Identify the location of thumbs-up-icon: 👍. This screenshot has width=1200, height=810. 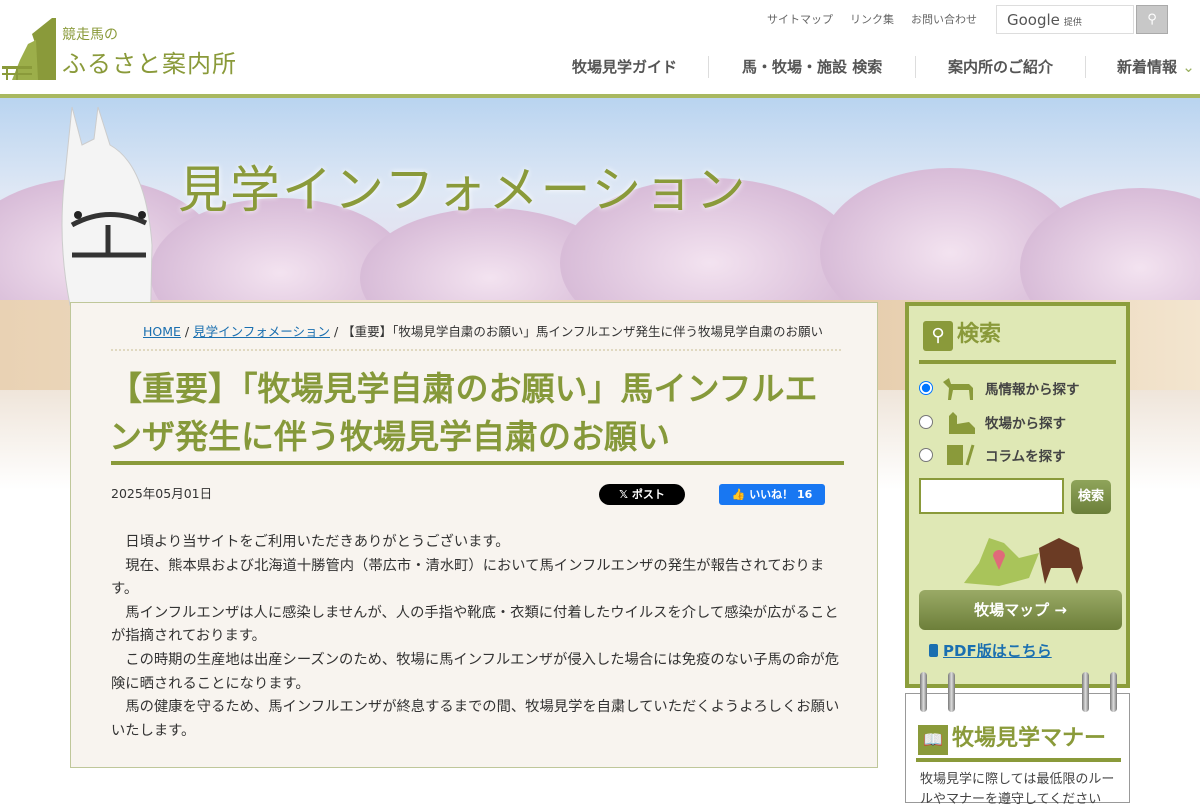
(740, 494).